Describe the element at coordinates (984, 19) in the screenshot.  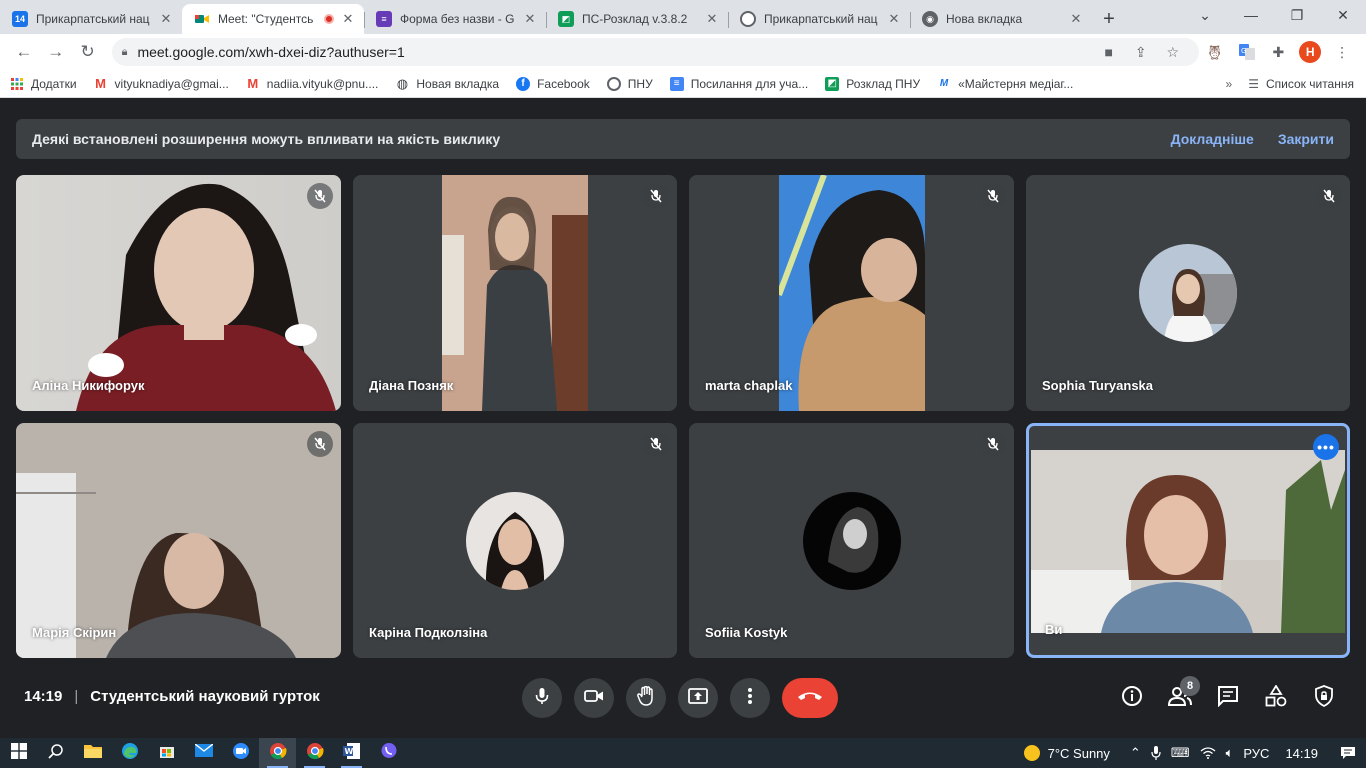
I see `tab-title: Нова вкладка` at that location.